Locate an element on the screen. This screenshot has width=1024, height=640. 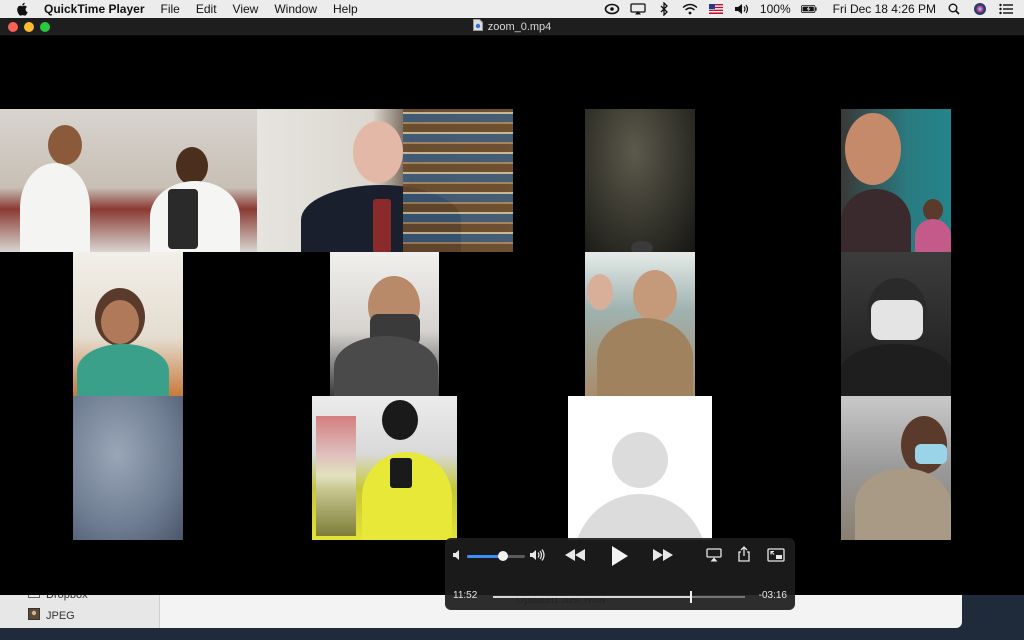
window-title: zoom_0.mp4 is located at coordinates (512, 26).